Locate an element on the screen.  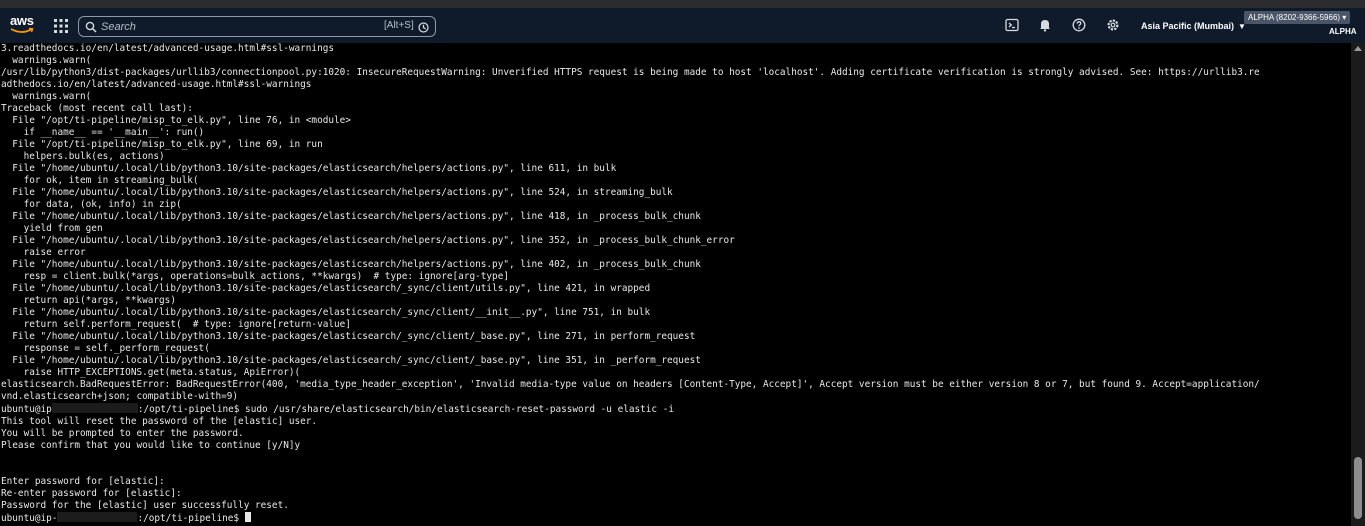
grid-icon is located at coordinates (61, 26).